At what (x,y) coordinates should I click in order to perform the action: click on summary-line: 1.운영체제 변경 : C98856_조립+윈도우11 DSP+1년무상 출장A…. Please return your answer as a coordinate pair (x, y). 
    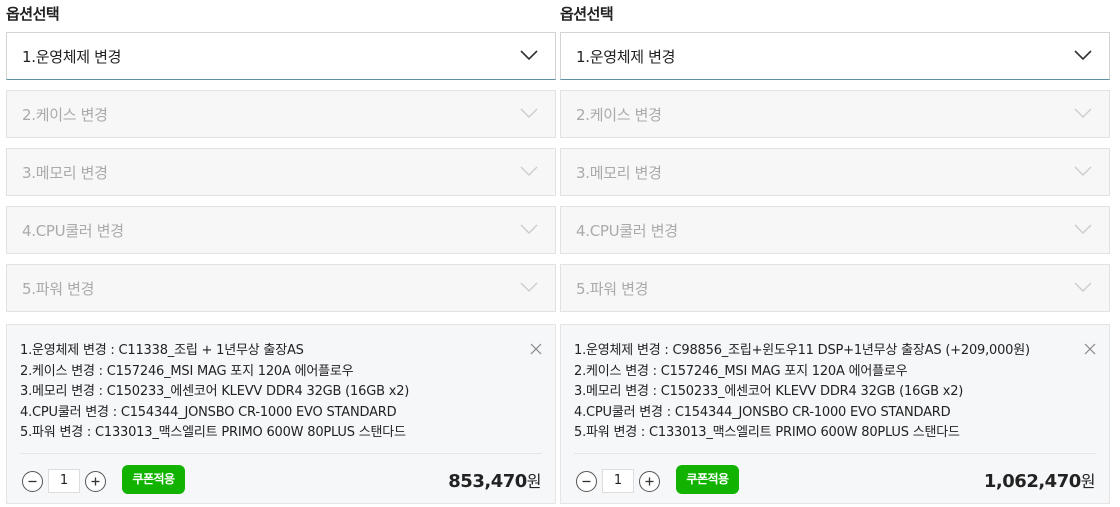
    Looking at the image, I should click on (802, 350).